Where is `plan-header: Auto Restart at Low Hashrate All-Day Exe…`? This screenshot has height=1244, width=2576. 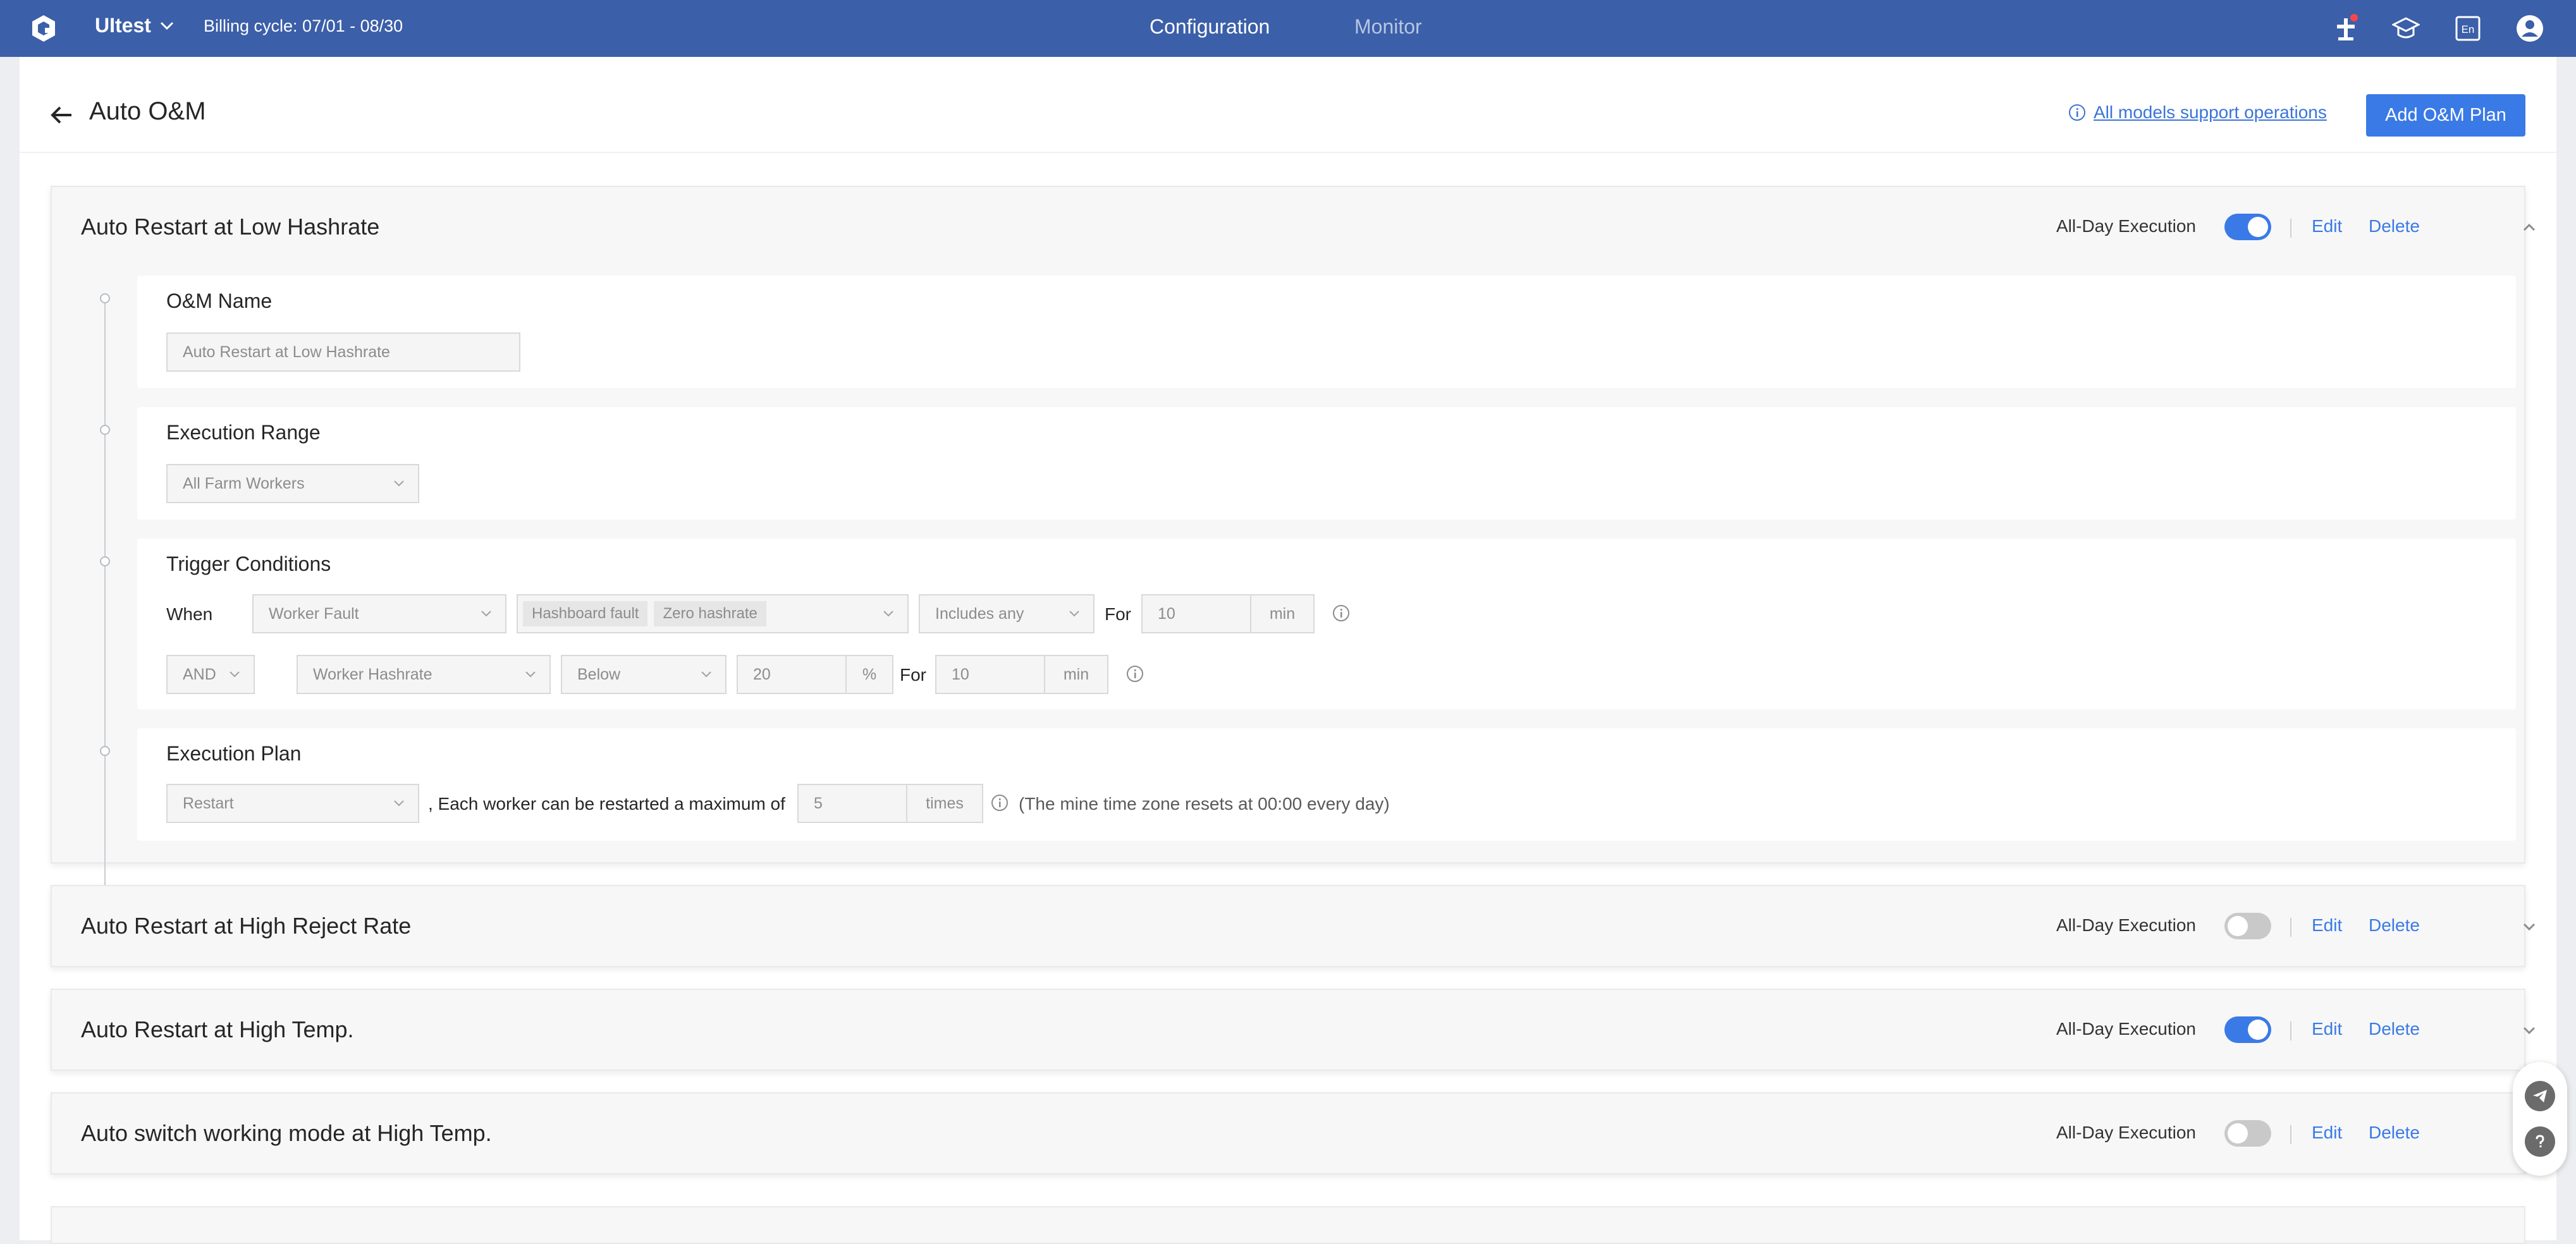
plan-header: Auto Restart at Low Hashrate All-Day Exe… is located at coordinates (1294, 227).